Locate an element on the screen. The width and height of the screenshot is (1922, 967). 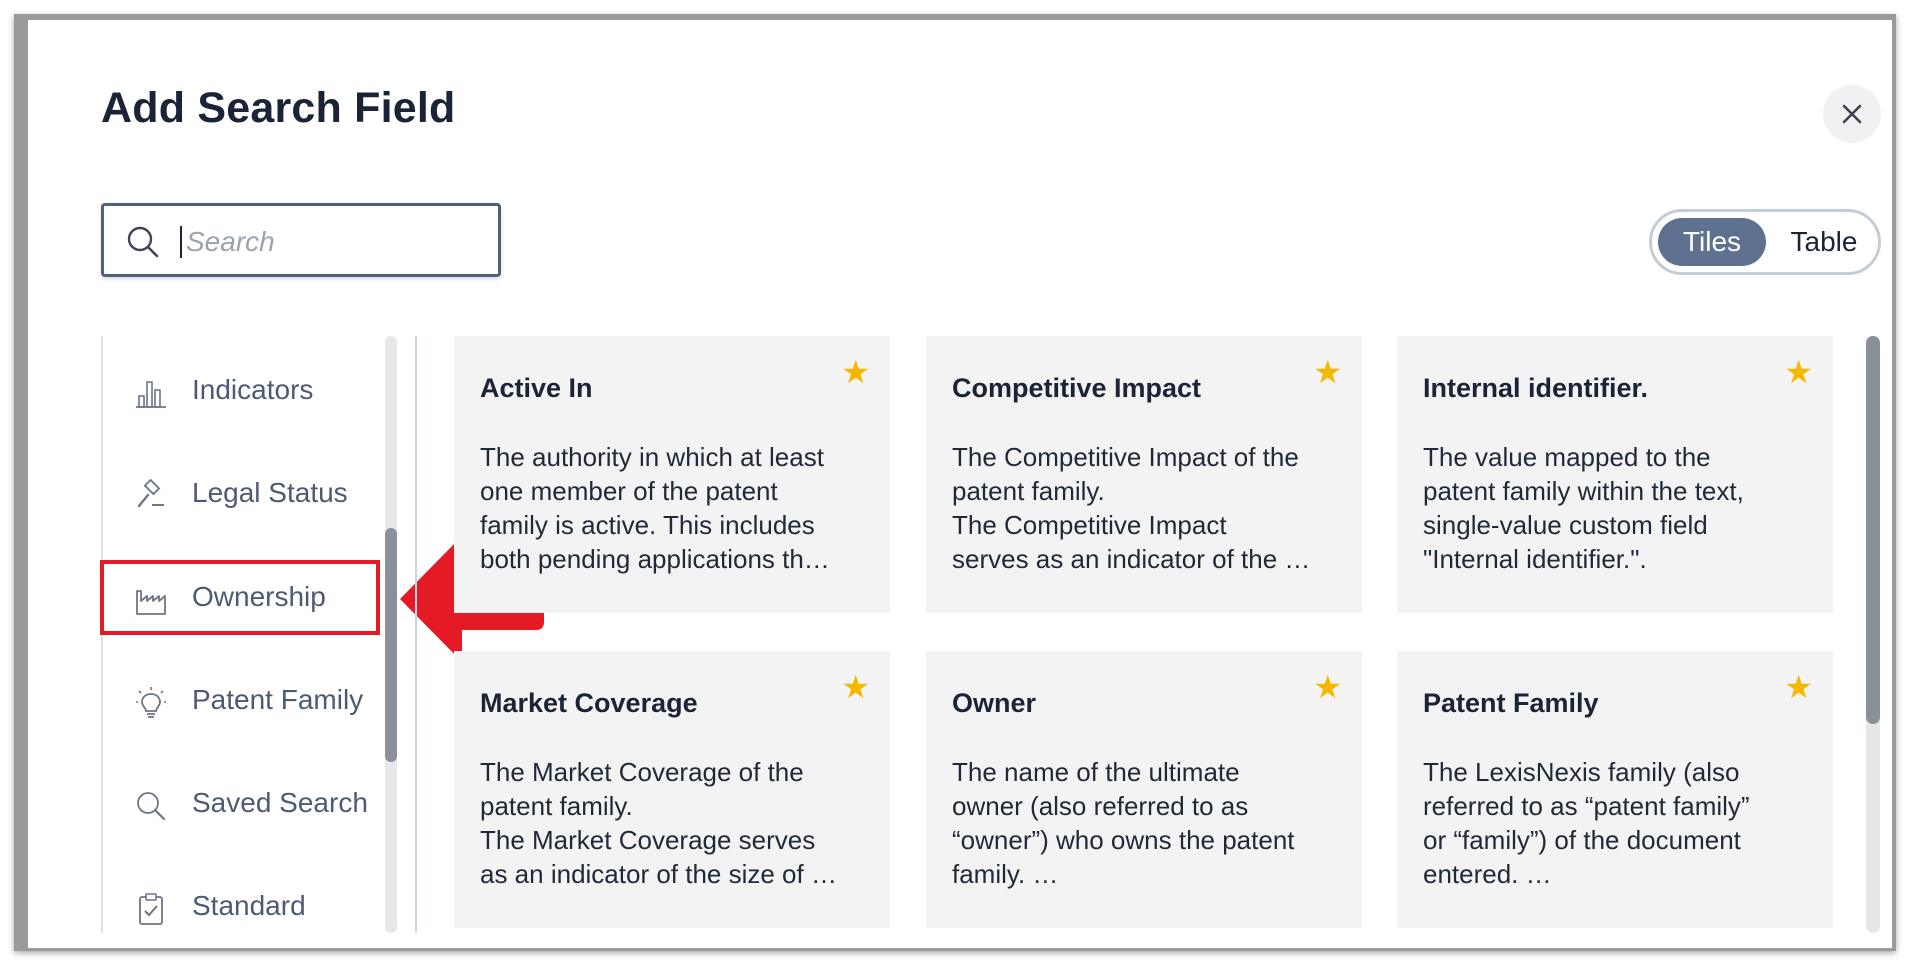
sidebar-item-label: Patent Family is located at coordinates (278, 699).